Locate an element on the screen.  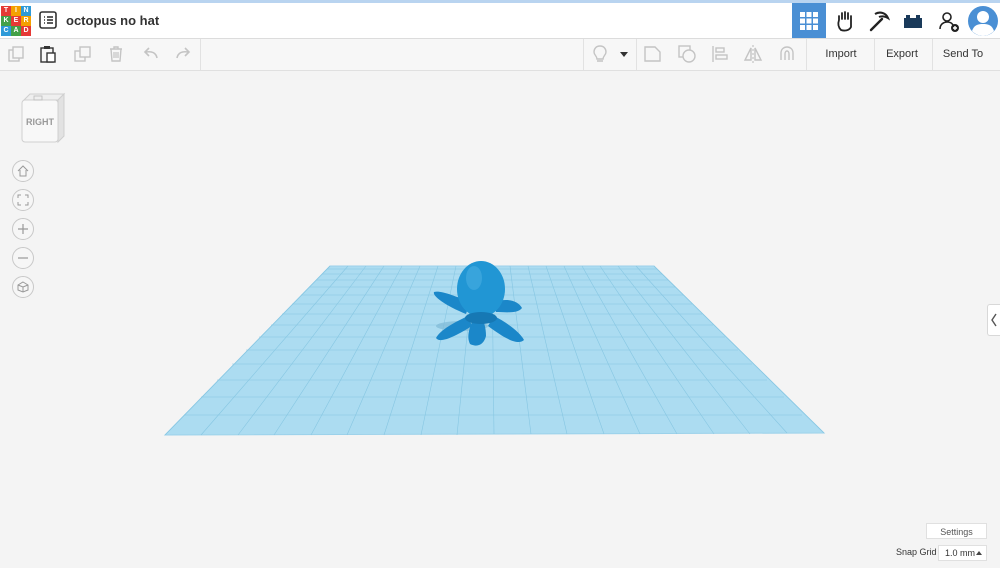
snap-grid-label: Snap Grid is located at coordinates (916, 552).